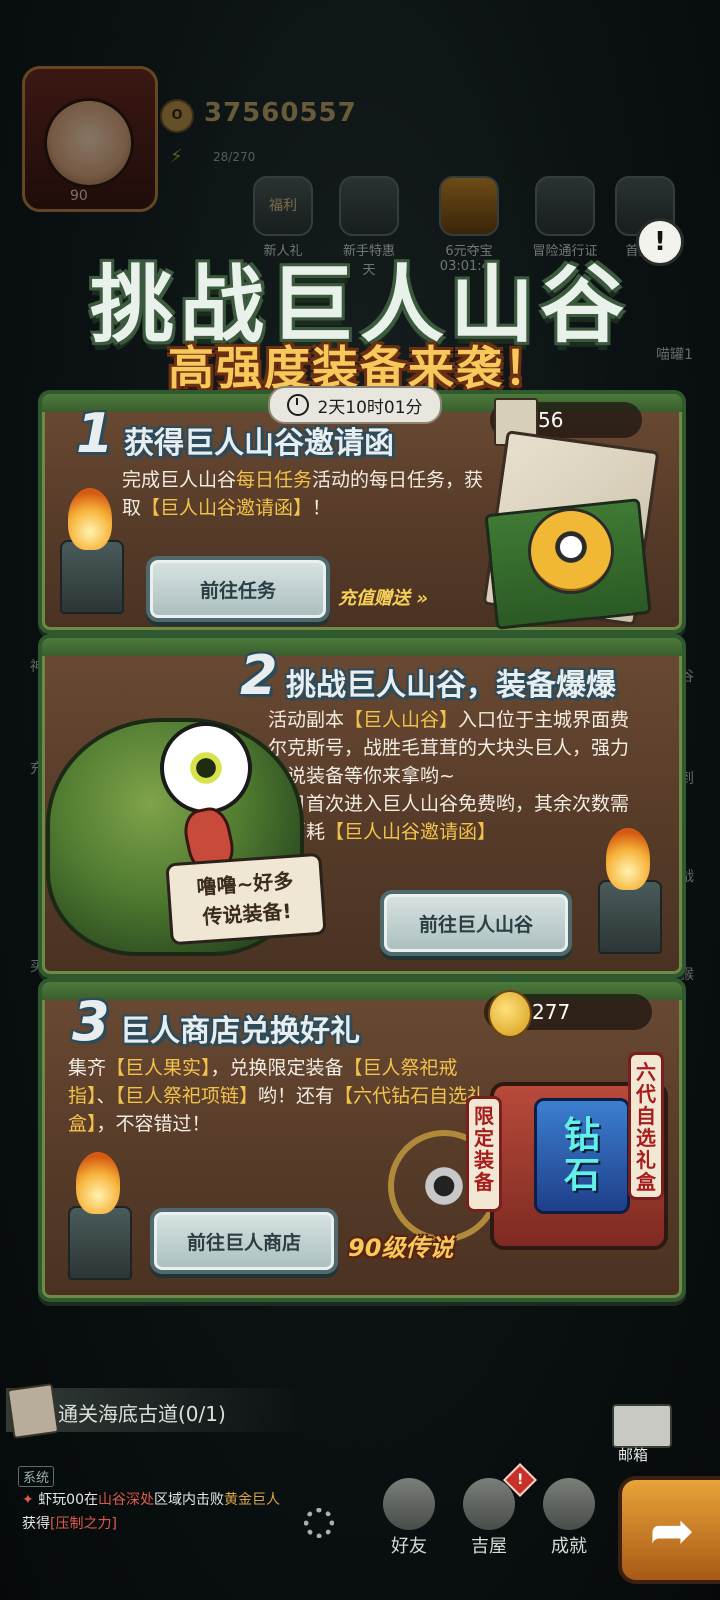  What do you see at coordinates (259, 443) in the screenshot?
I see `section-title: 获得巨人山谷邀请函` at bounding box center [259, 443].